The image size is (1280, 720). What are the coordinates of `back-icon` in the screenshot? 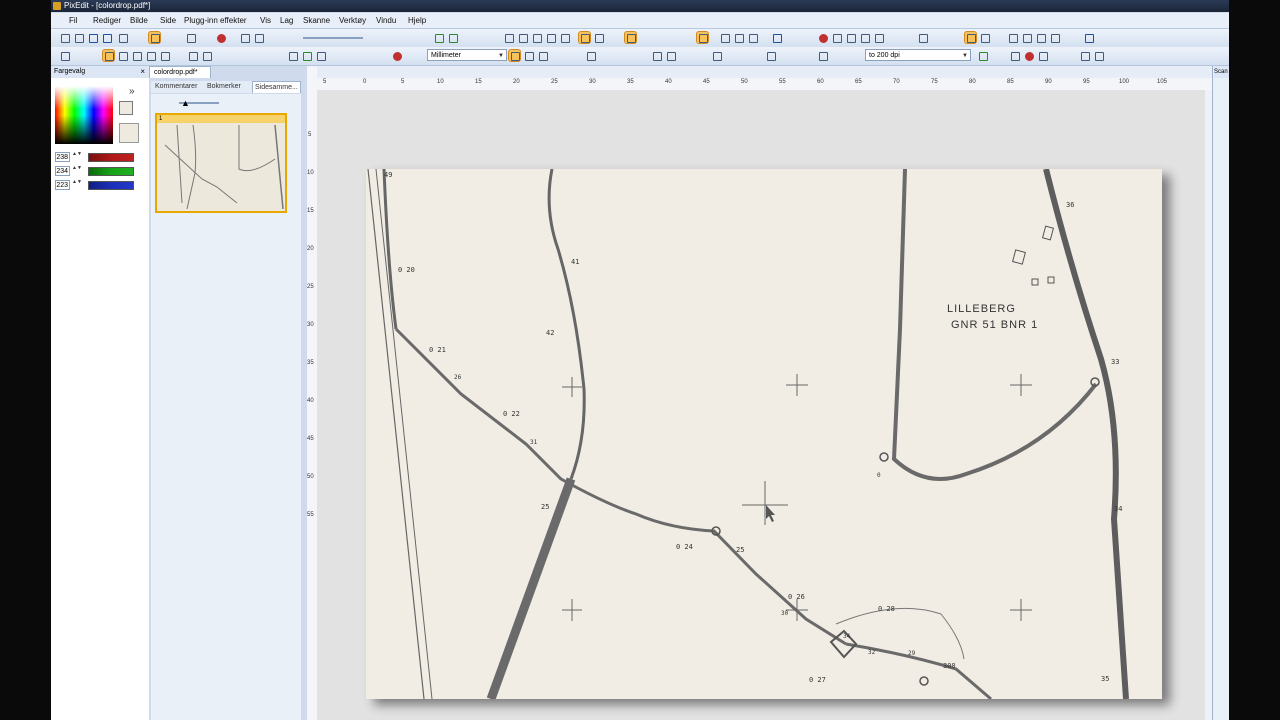 It's located at (438, 37).